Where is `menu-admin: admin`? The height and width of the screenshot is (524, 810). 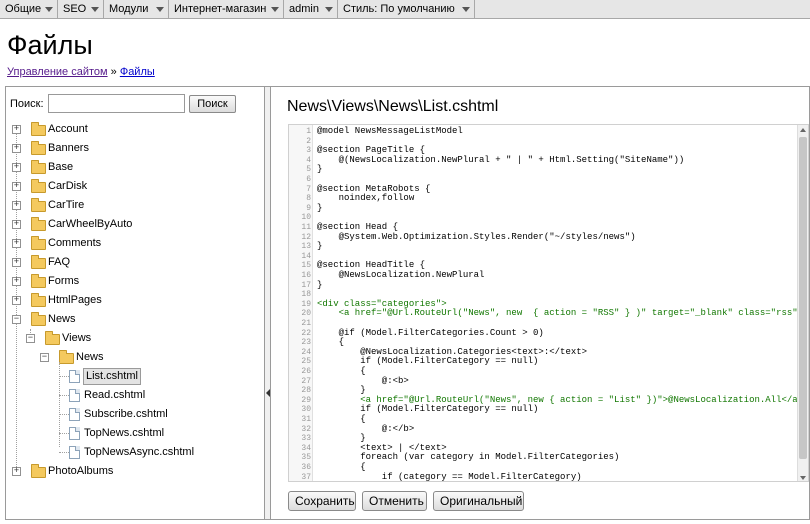 menu-admin: admin is located at coordinates (311, 9).